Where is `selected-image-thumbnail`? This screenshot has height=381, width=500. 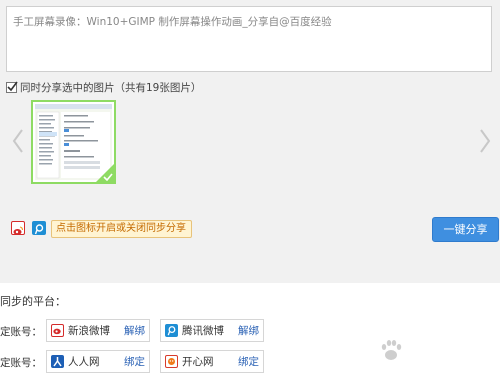 selected-image-thumbnail is located at coordinates (73, 142).